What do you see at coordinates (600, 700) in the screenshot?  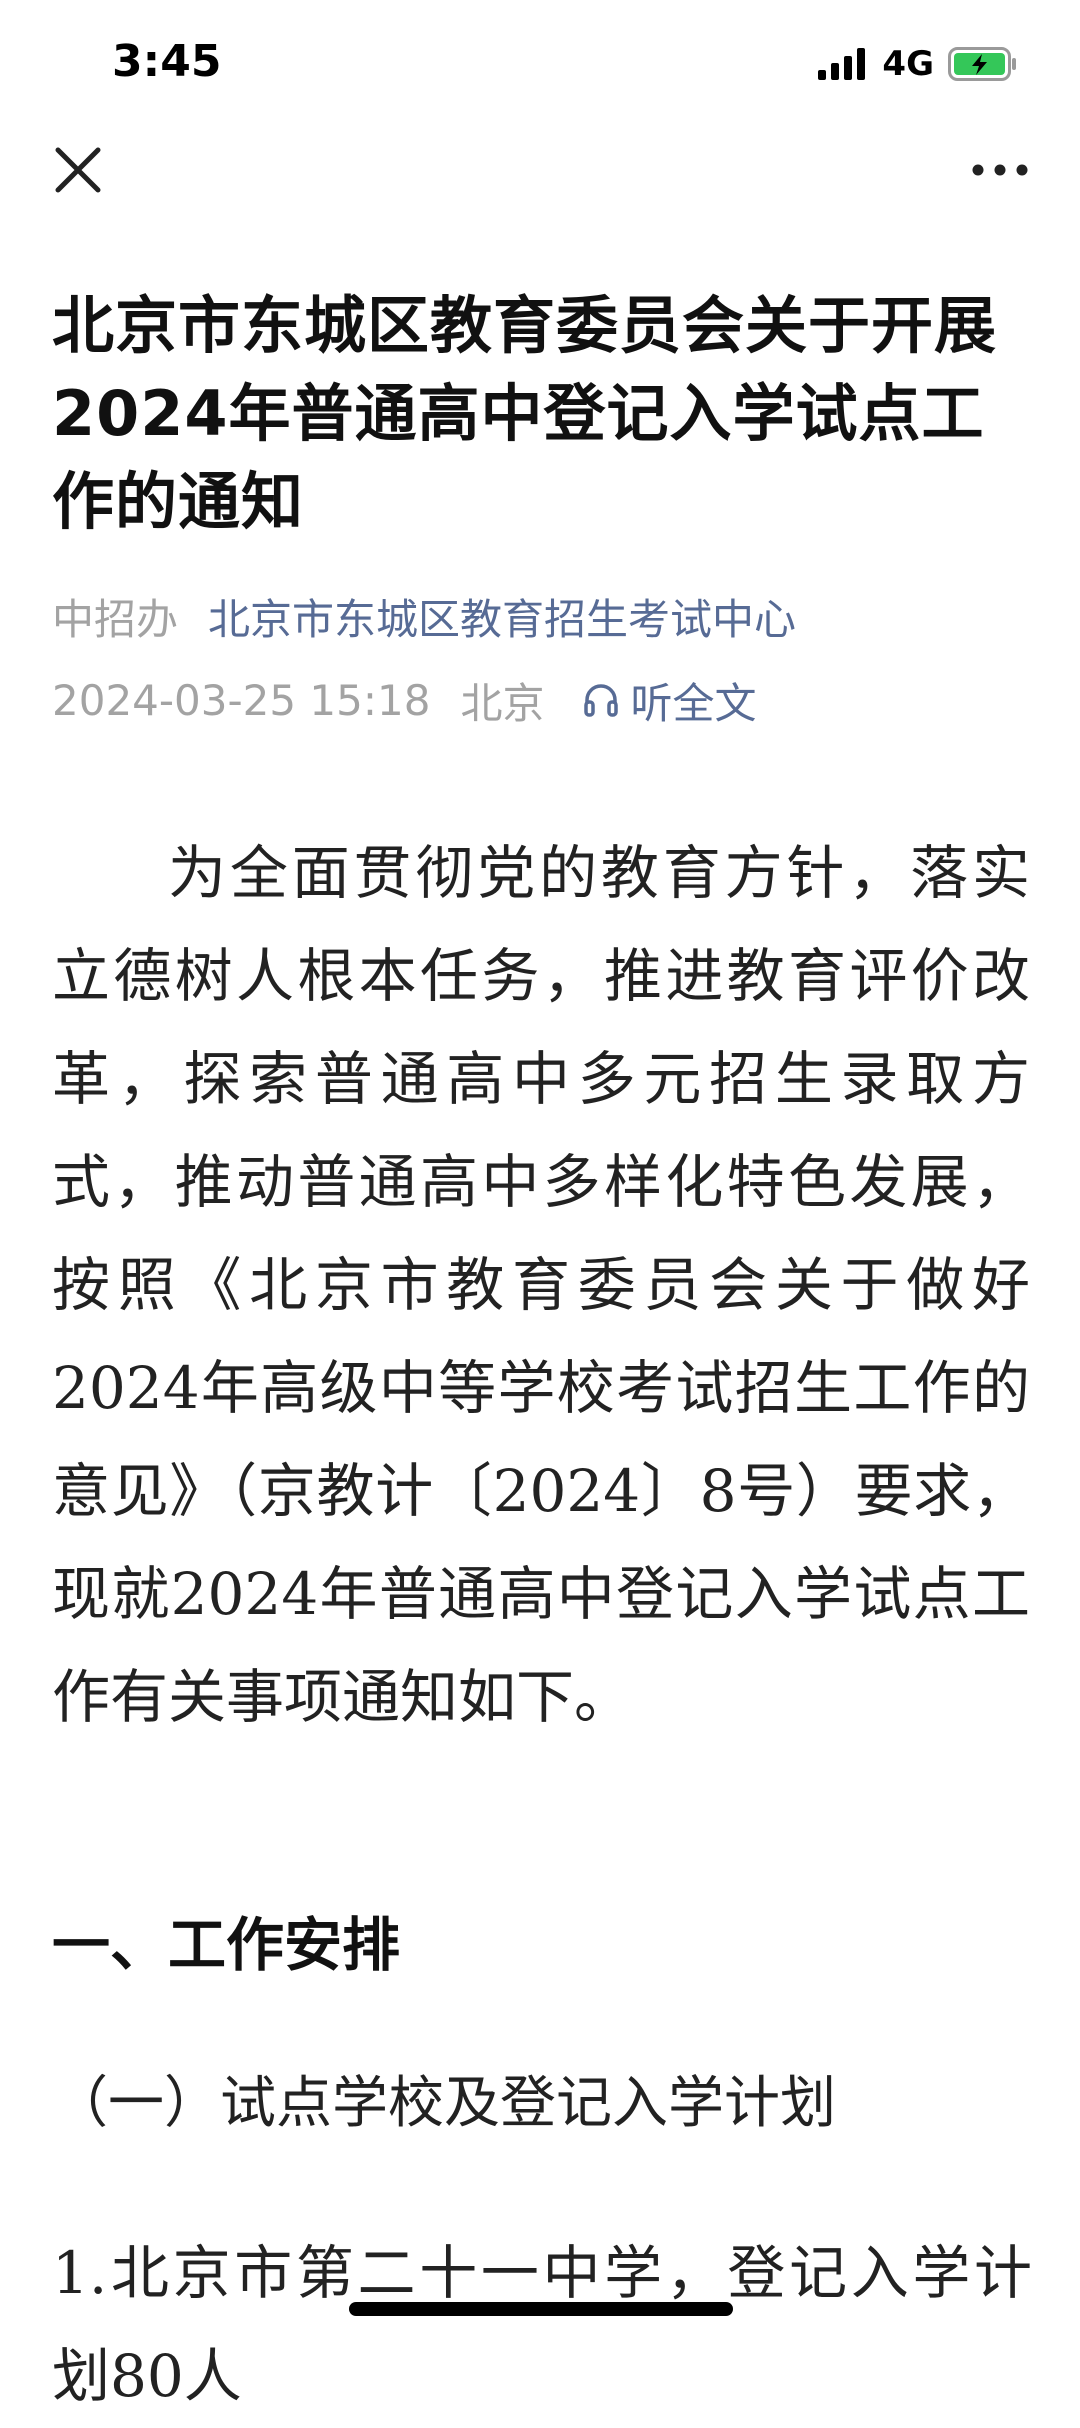 I see `headphones-icon` at bounding box center [600, 700].